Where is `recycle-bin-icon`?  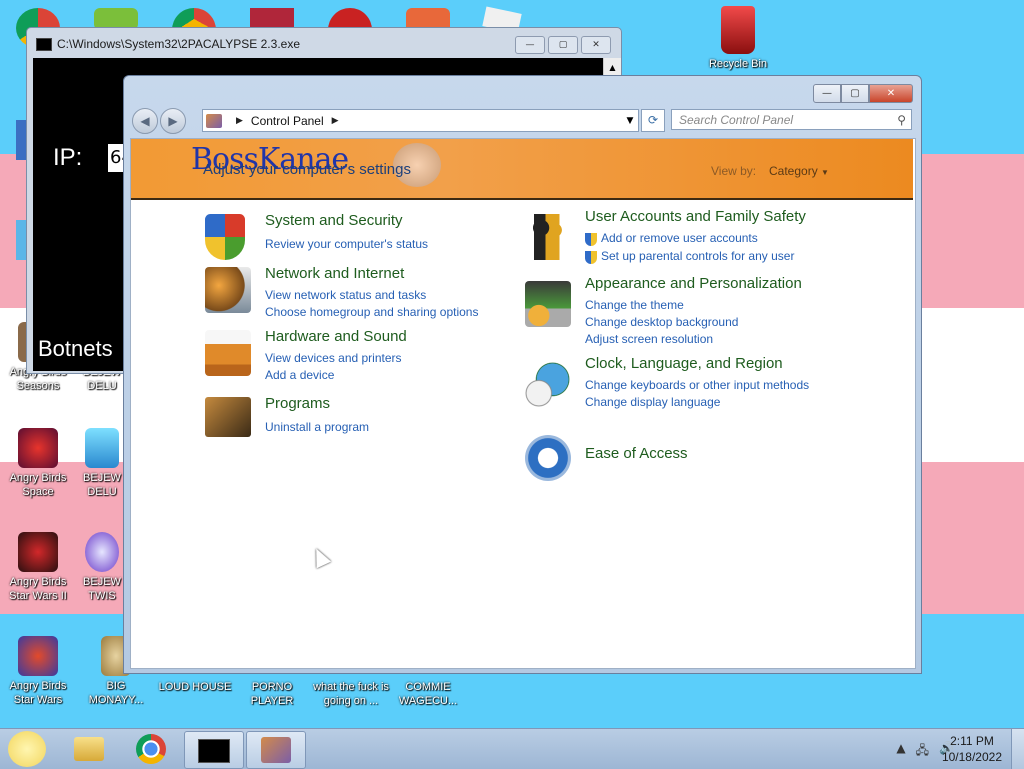 recycle-bin-icon is located at coordinates (738, 30).